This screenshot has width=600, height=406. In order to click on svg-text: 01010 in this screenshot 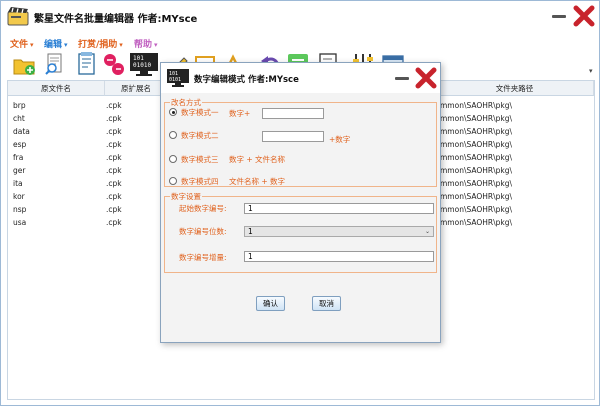, I will do `click(142, 65)`.